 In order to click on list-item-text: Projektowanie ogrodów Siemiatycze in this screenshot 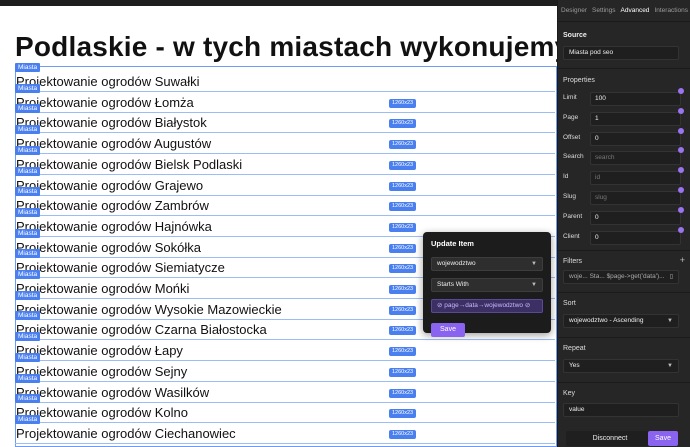, I will do `click(120, 267)`.